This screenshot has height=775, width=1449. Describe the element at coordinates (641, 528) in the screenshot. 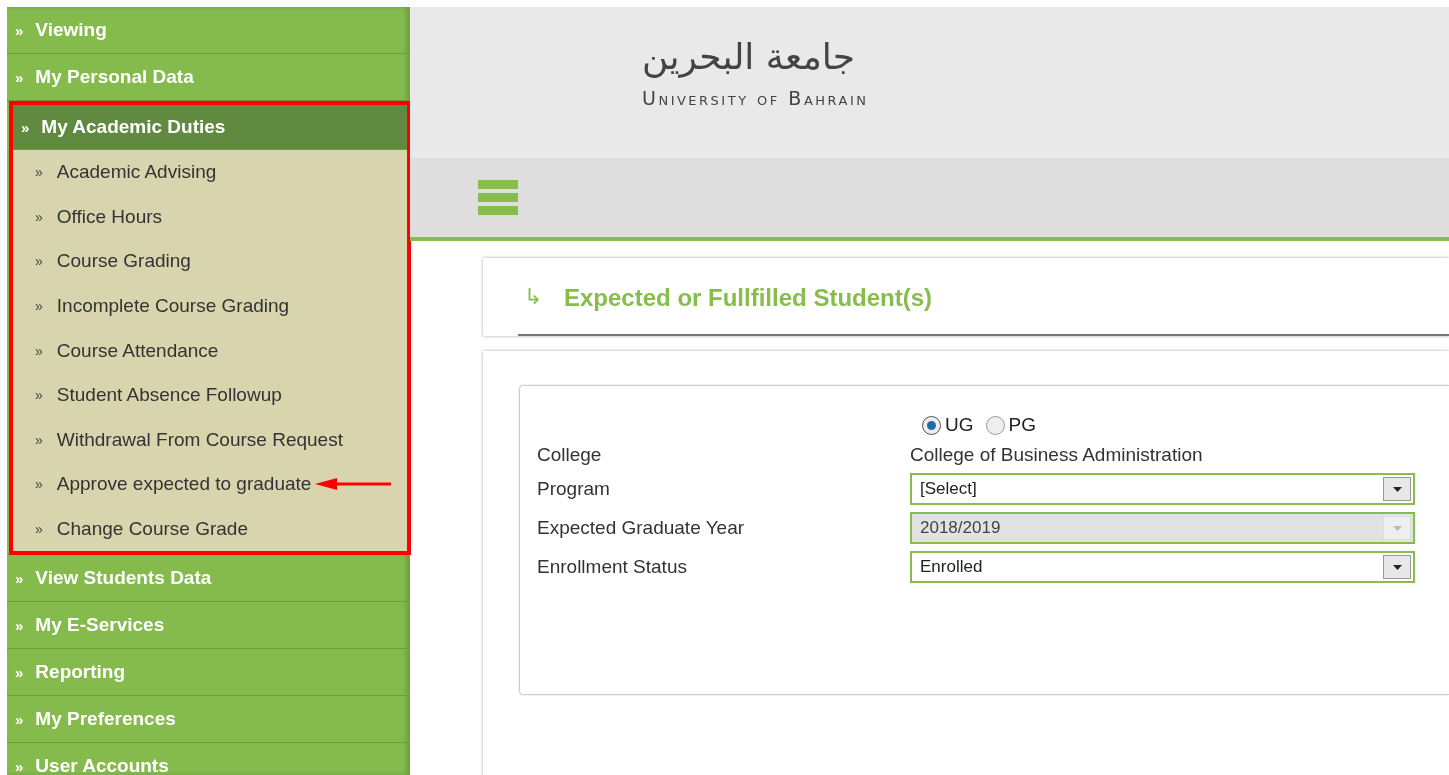

I see `field-label: Expected Graduate Year` at that location.